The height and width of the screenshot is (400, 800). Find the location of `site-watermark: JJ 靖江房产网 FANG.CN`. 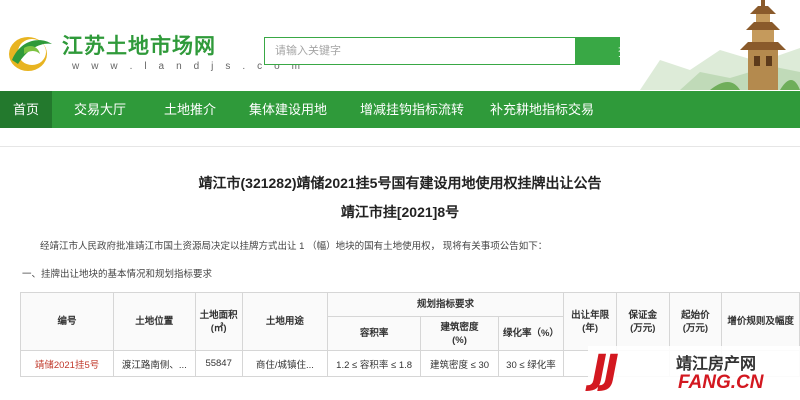

site-watermark: JJ 靖江房产网 FANG.CN is located at coordinates (694, 373).